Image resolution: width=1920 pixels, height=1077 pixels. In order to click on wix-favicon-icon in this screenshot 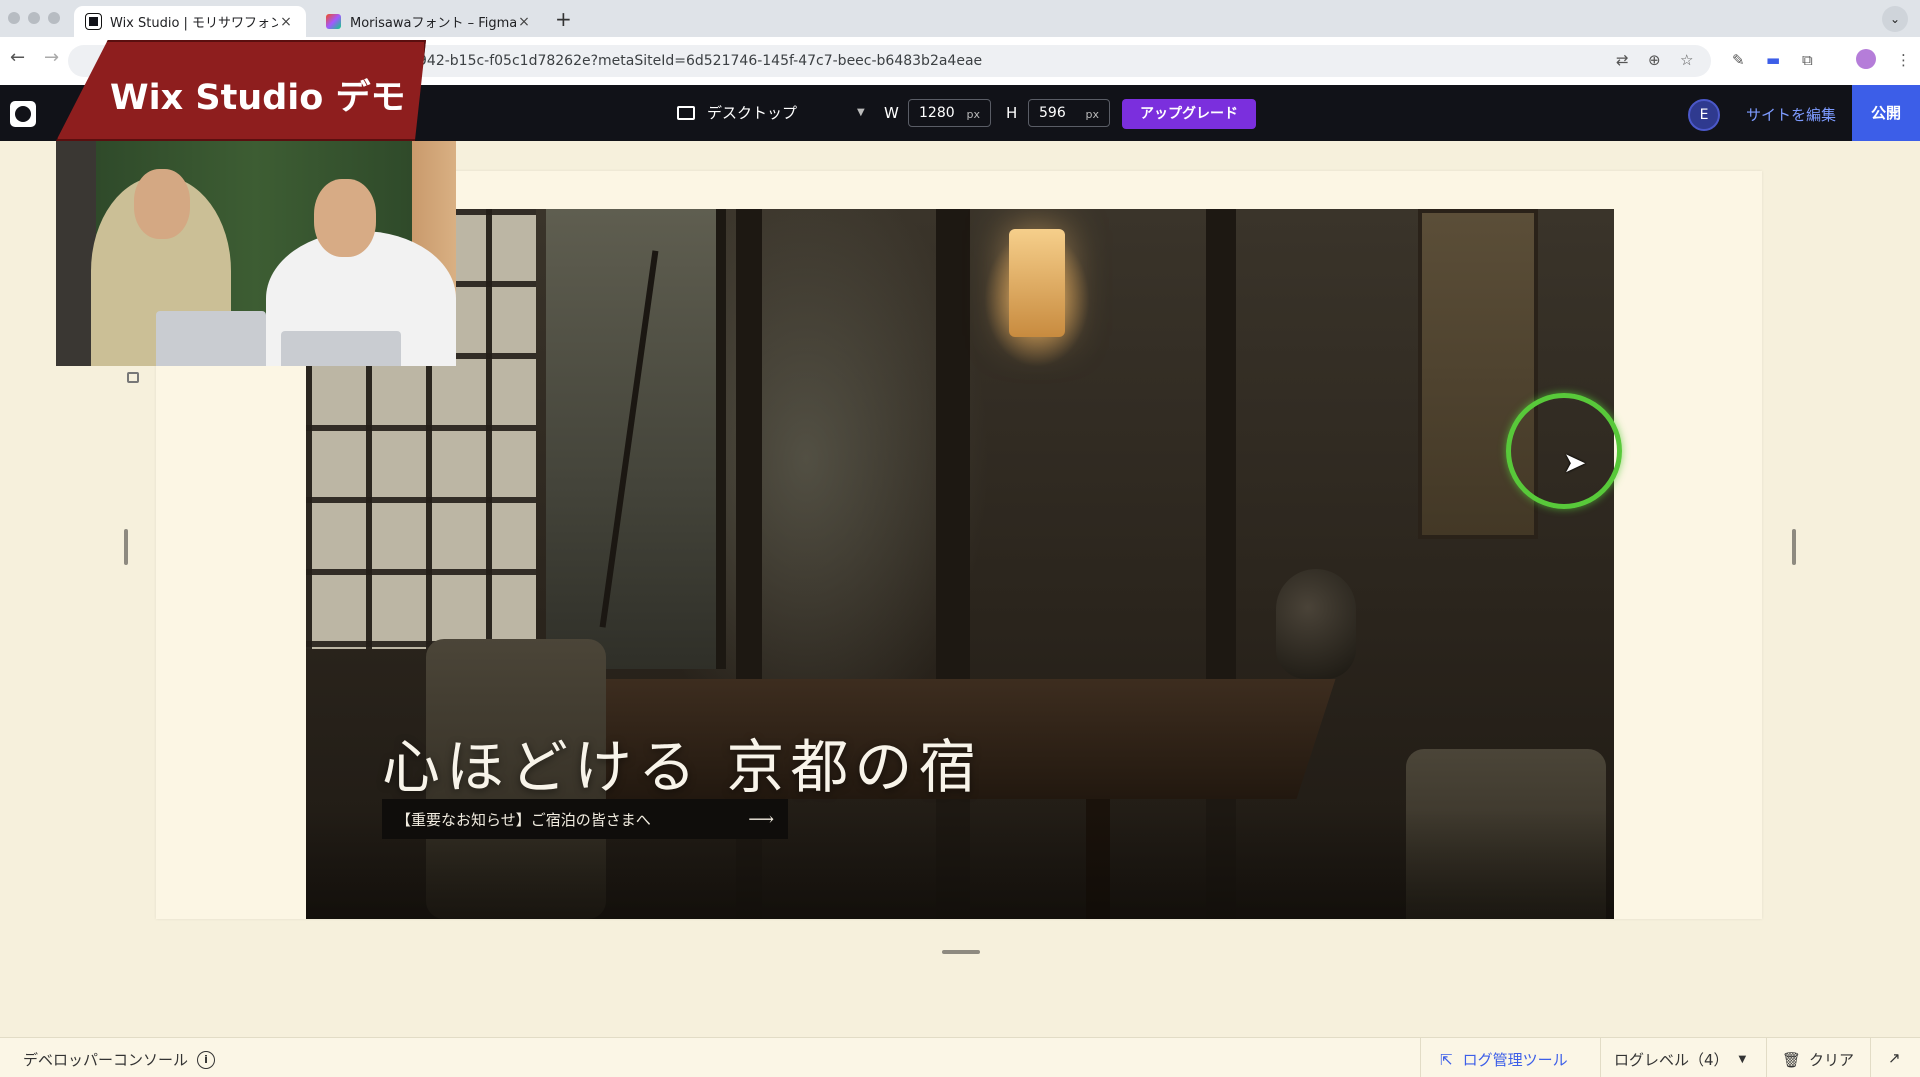, I will do `click(93, 21)`.